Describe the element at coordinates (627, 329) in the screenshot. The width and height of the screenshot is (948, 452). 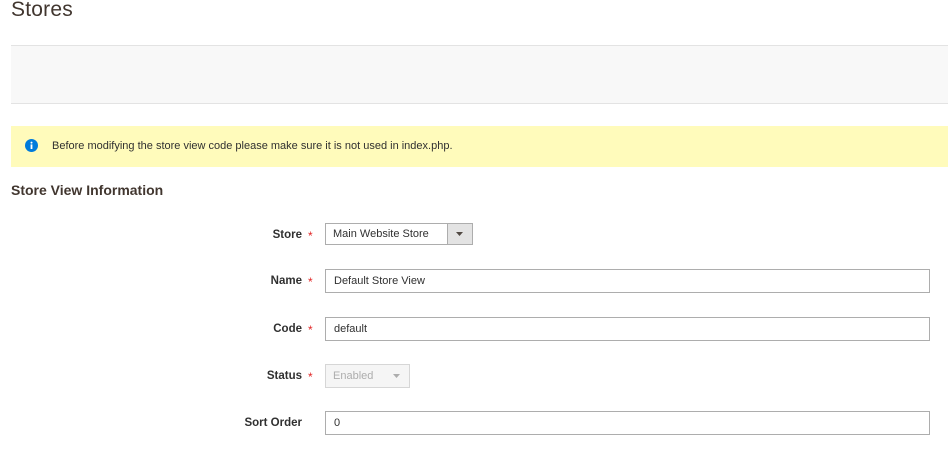
I see `code-input: default` at that location.